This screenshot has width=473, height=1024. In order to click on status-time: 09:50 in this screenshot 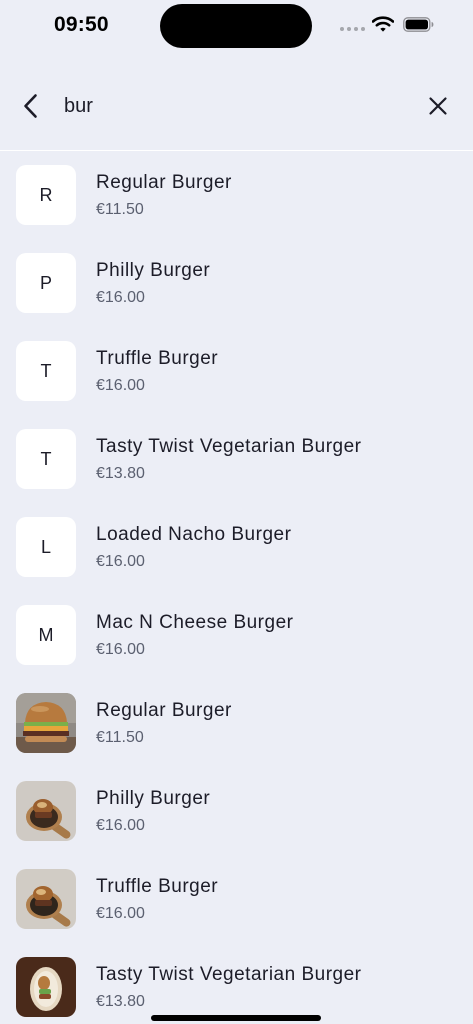, I will do `click(81, 24)`.